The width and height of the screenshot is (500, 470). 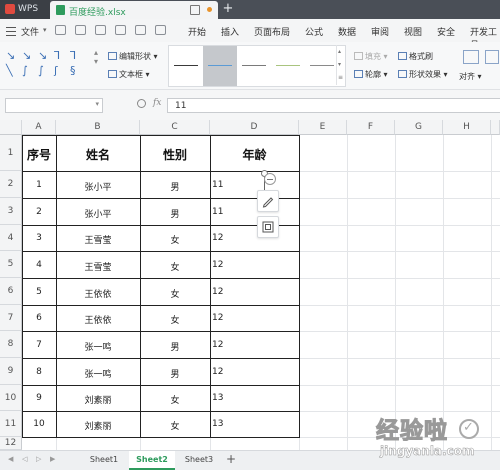 What do you see at coordinates (141, 103) in the screenshot?
I see `magnifier-icon` at bounding box center [141, 103].